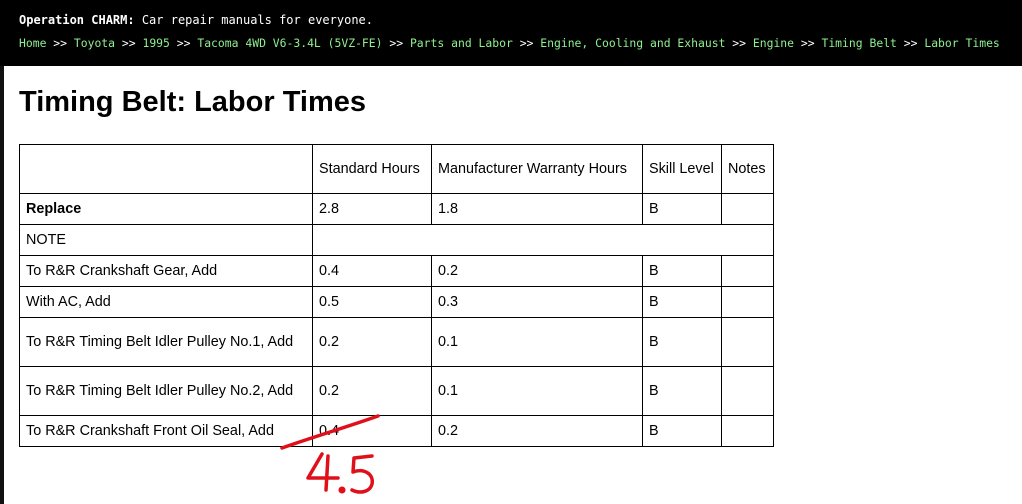  I want to click on breadcrumb-year: 1995, so click(155, 43).